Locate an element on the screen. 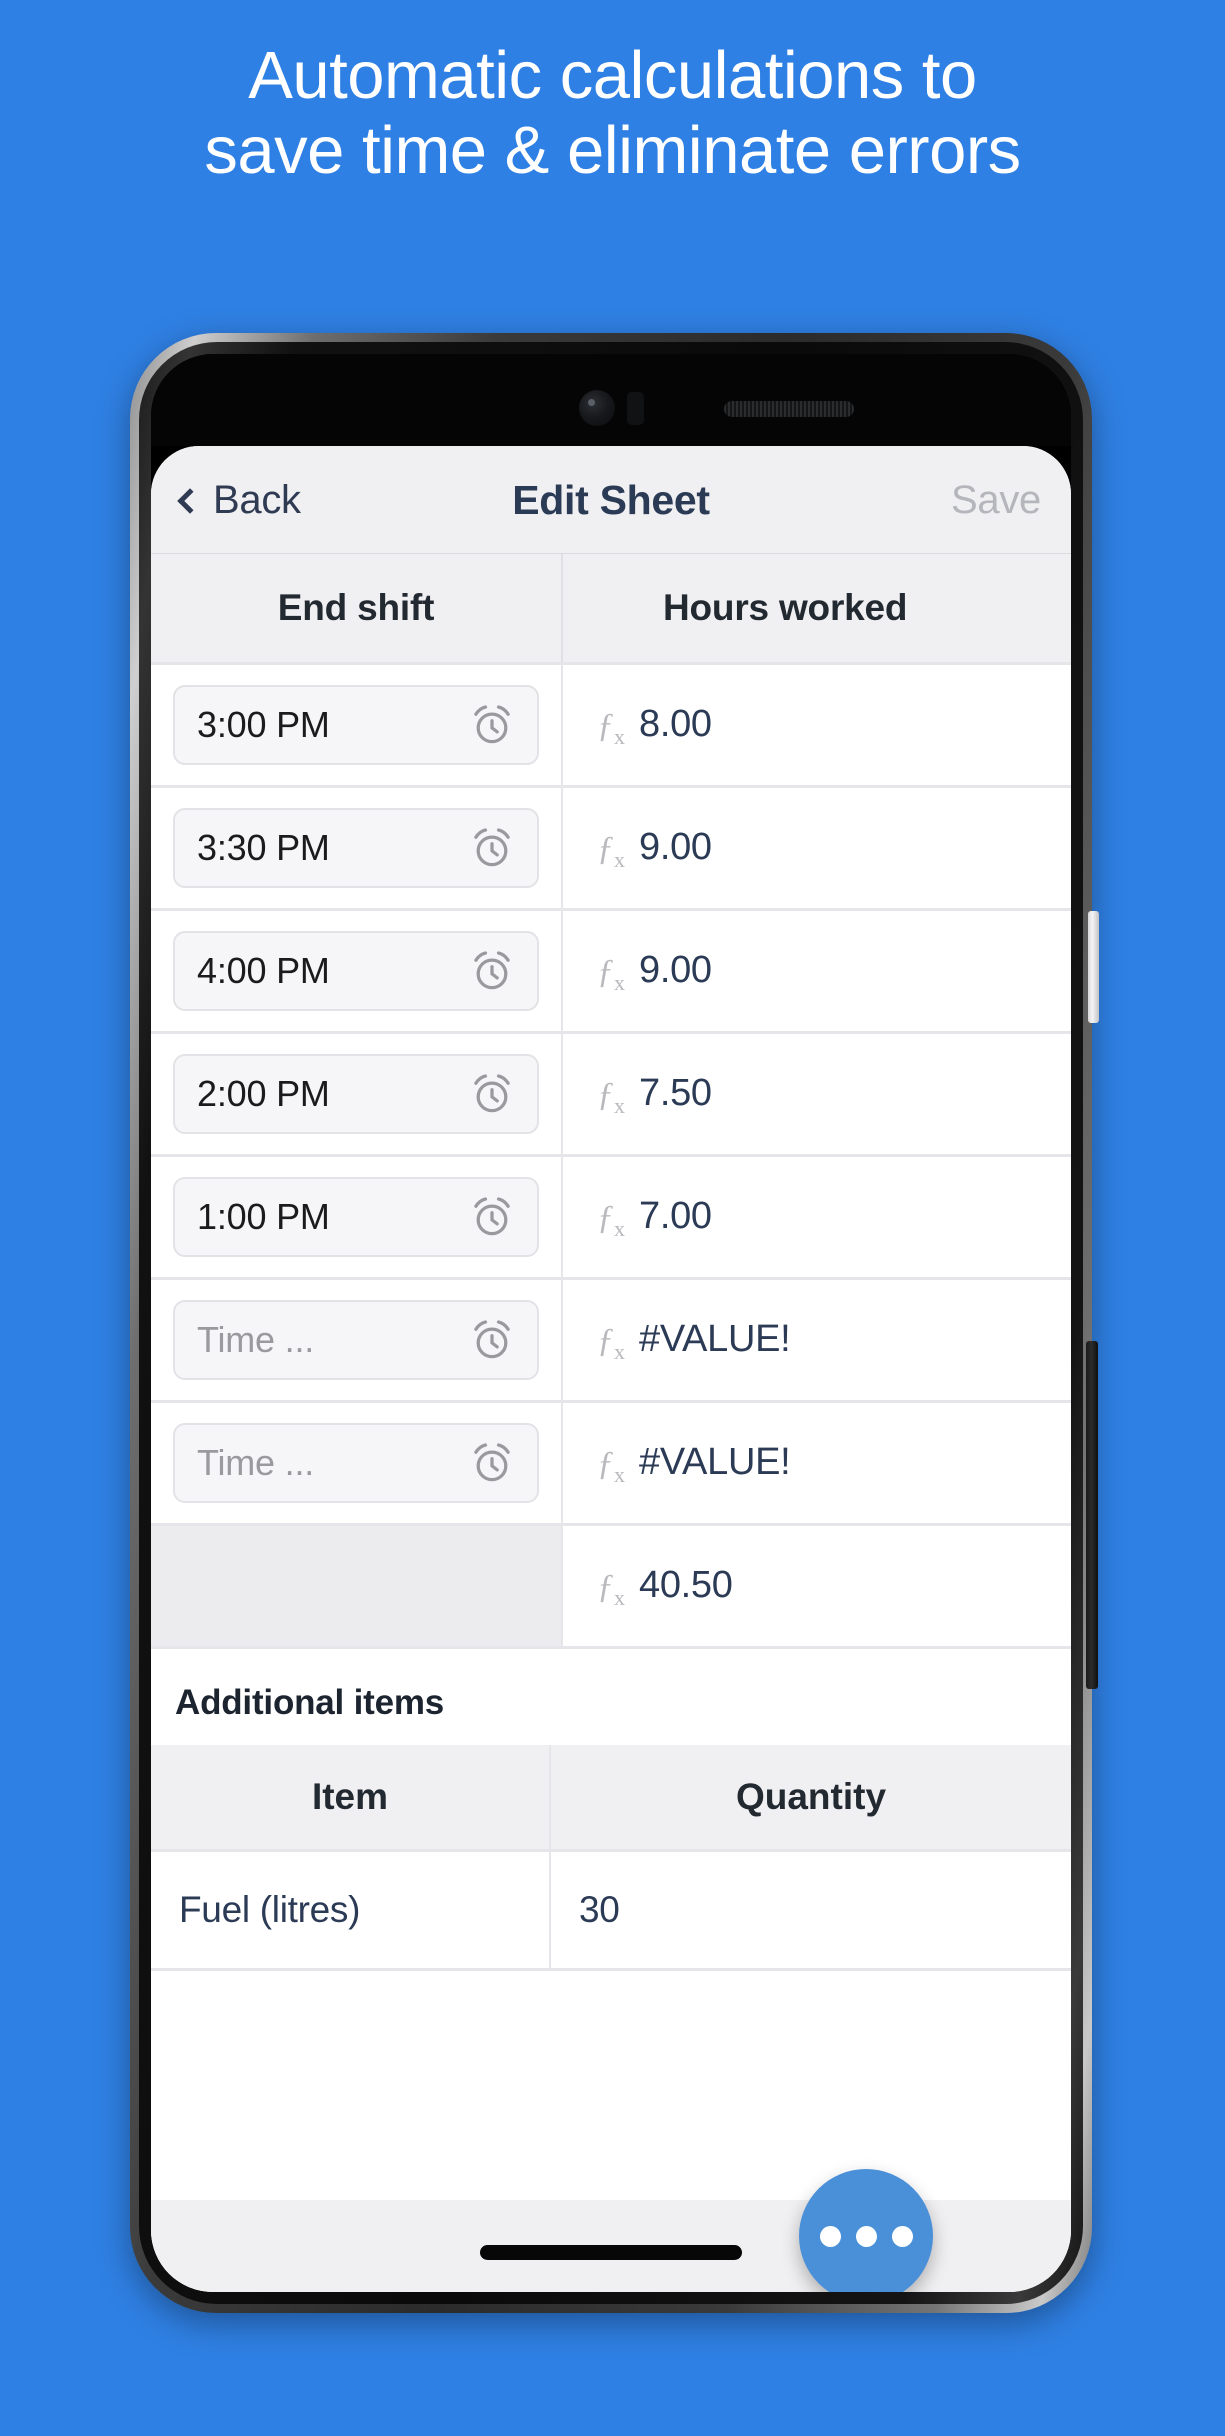 The height and width of the screenshot is (2436, 1225). cell-hours-worked: ƒx 8.00 is located at coordinates (817, 725).